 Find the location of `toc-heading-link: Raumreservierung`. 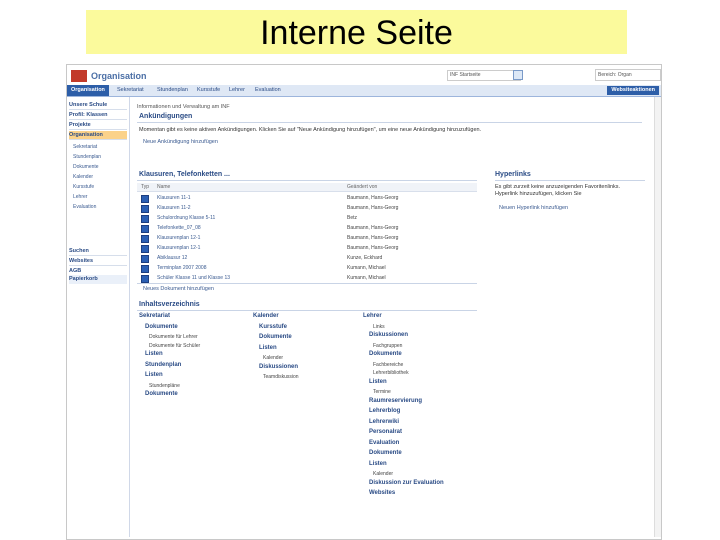

toc-heading-link: Raumreservierung is located at coordinates (395, 401).